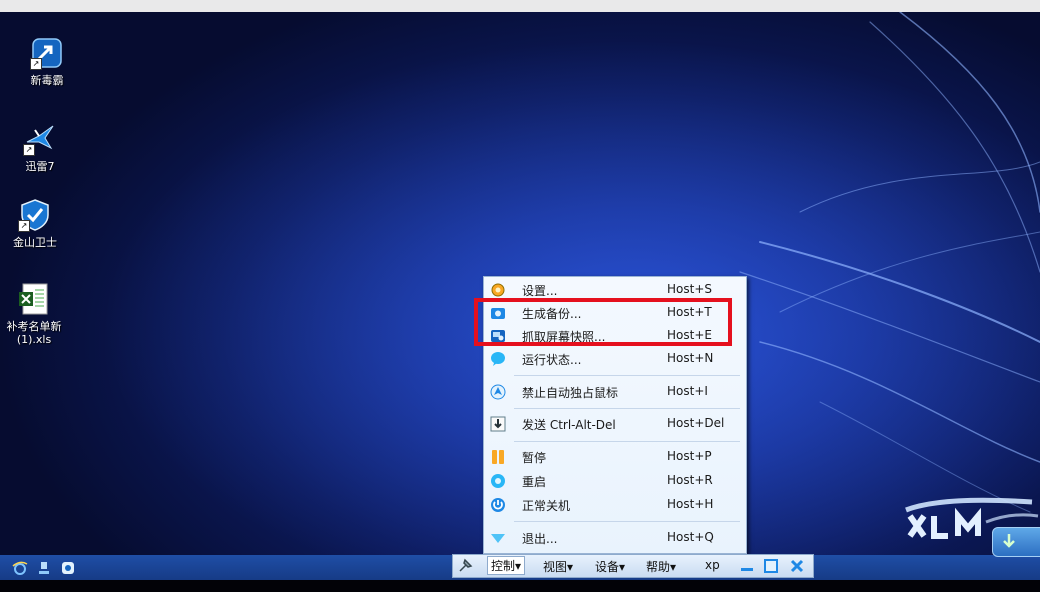 Image resolution: width=1040 pixels, height=592 pixels. Describe the element at coordinates (603, 322) in the screenshot. I see `highlight-annotation-box` at that location.